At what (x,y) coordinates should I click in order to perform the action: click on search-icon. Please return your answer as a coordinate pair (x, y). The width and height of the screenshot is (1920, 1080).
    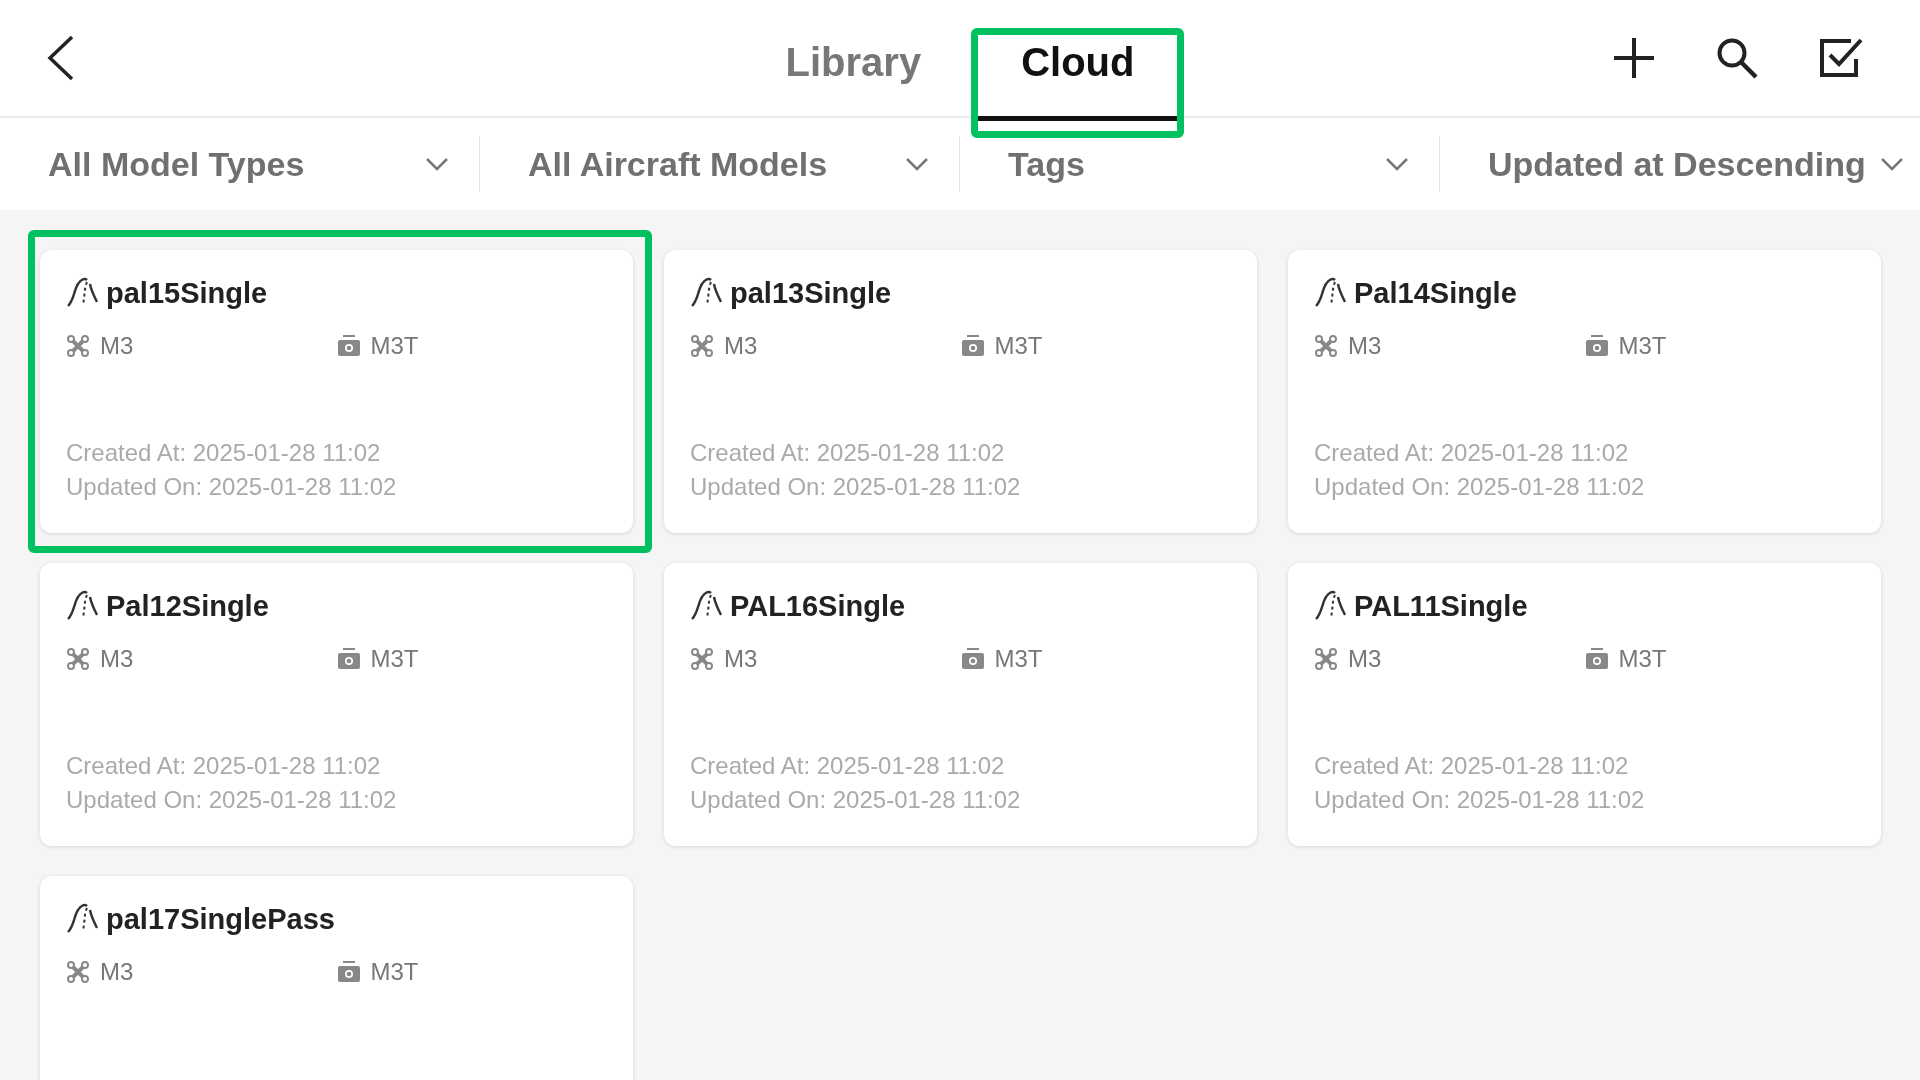
    Looking at the image, I should click on (1737, 58).